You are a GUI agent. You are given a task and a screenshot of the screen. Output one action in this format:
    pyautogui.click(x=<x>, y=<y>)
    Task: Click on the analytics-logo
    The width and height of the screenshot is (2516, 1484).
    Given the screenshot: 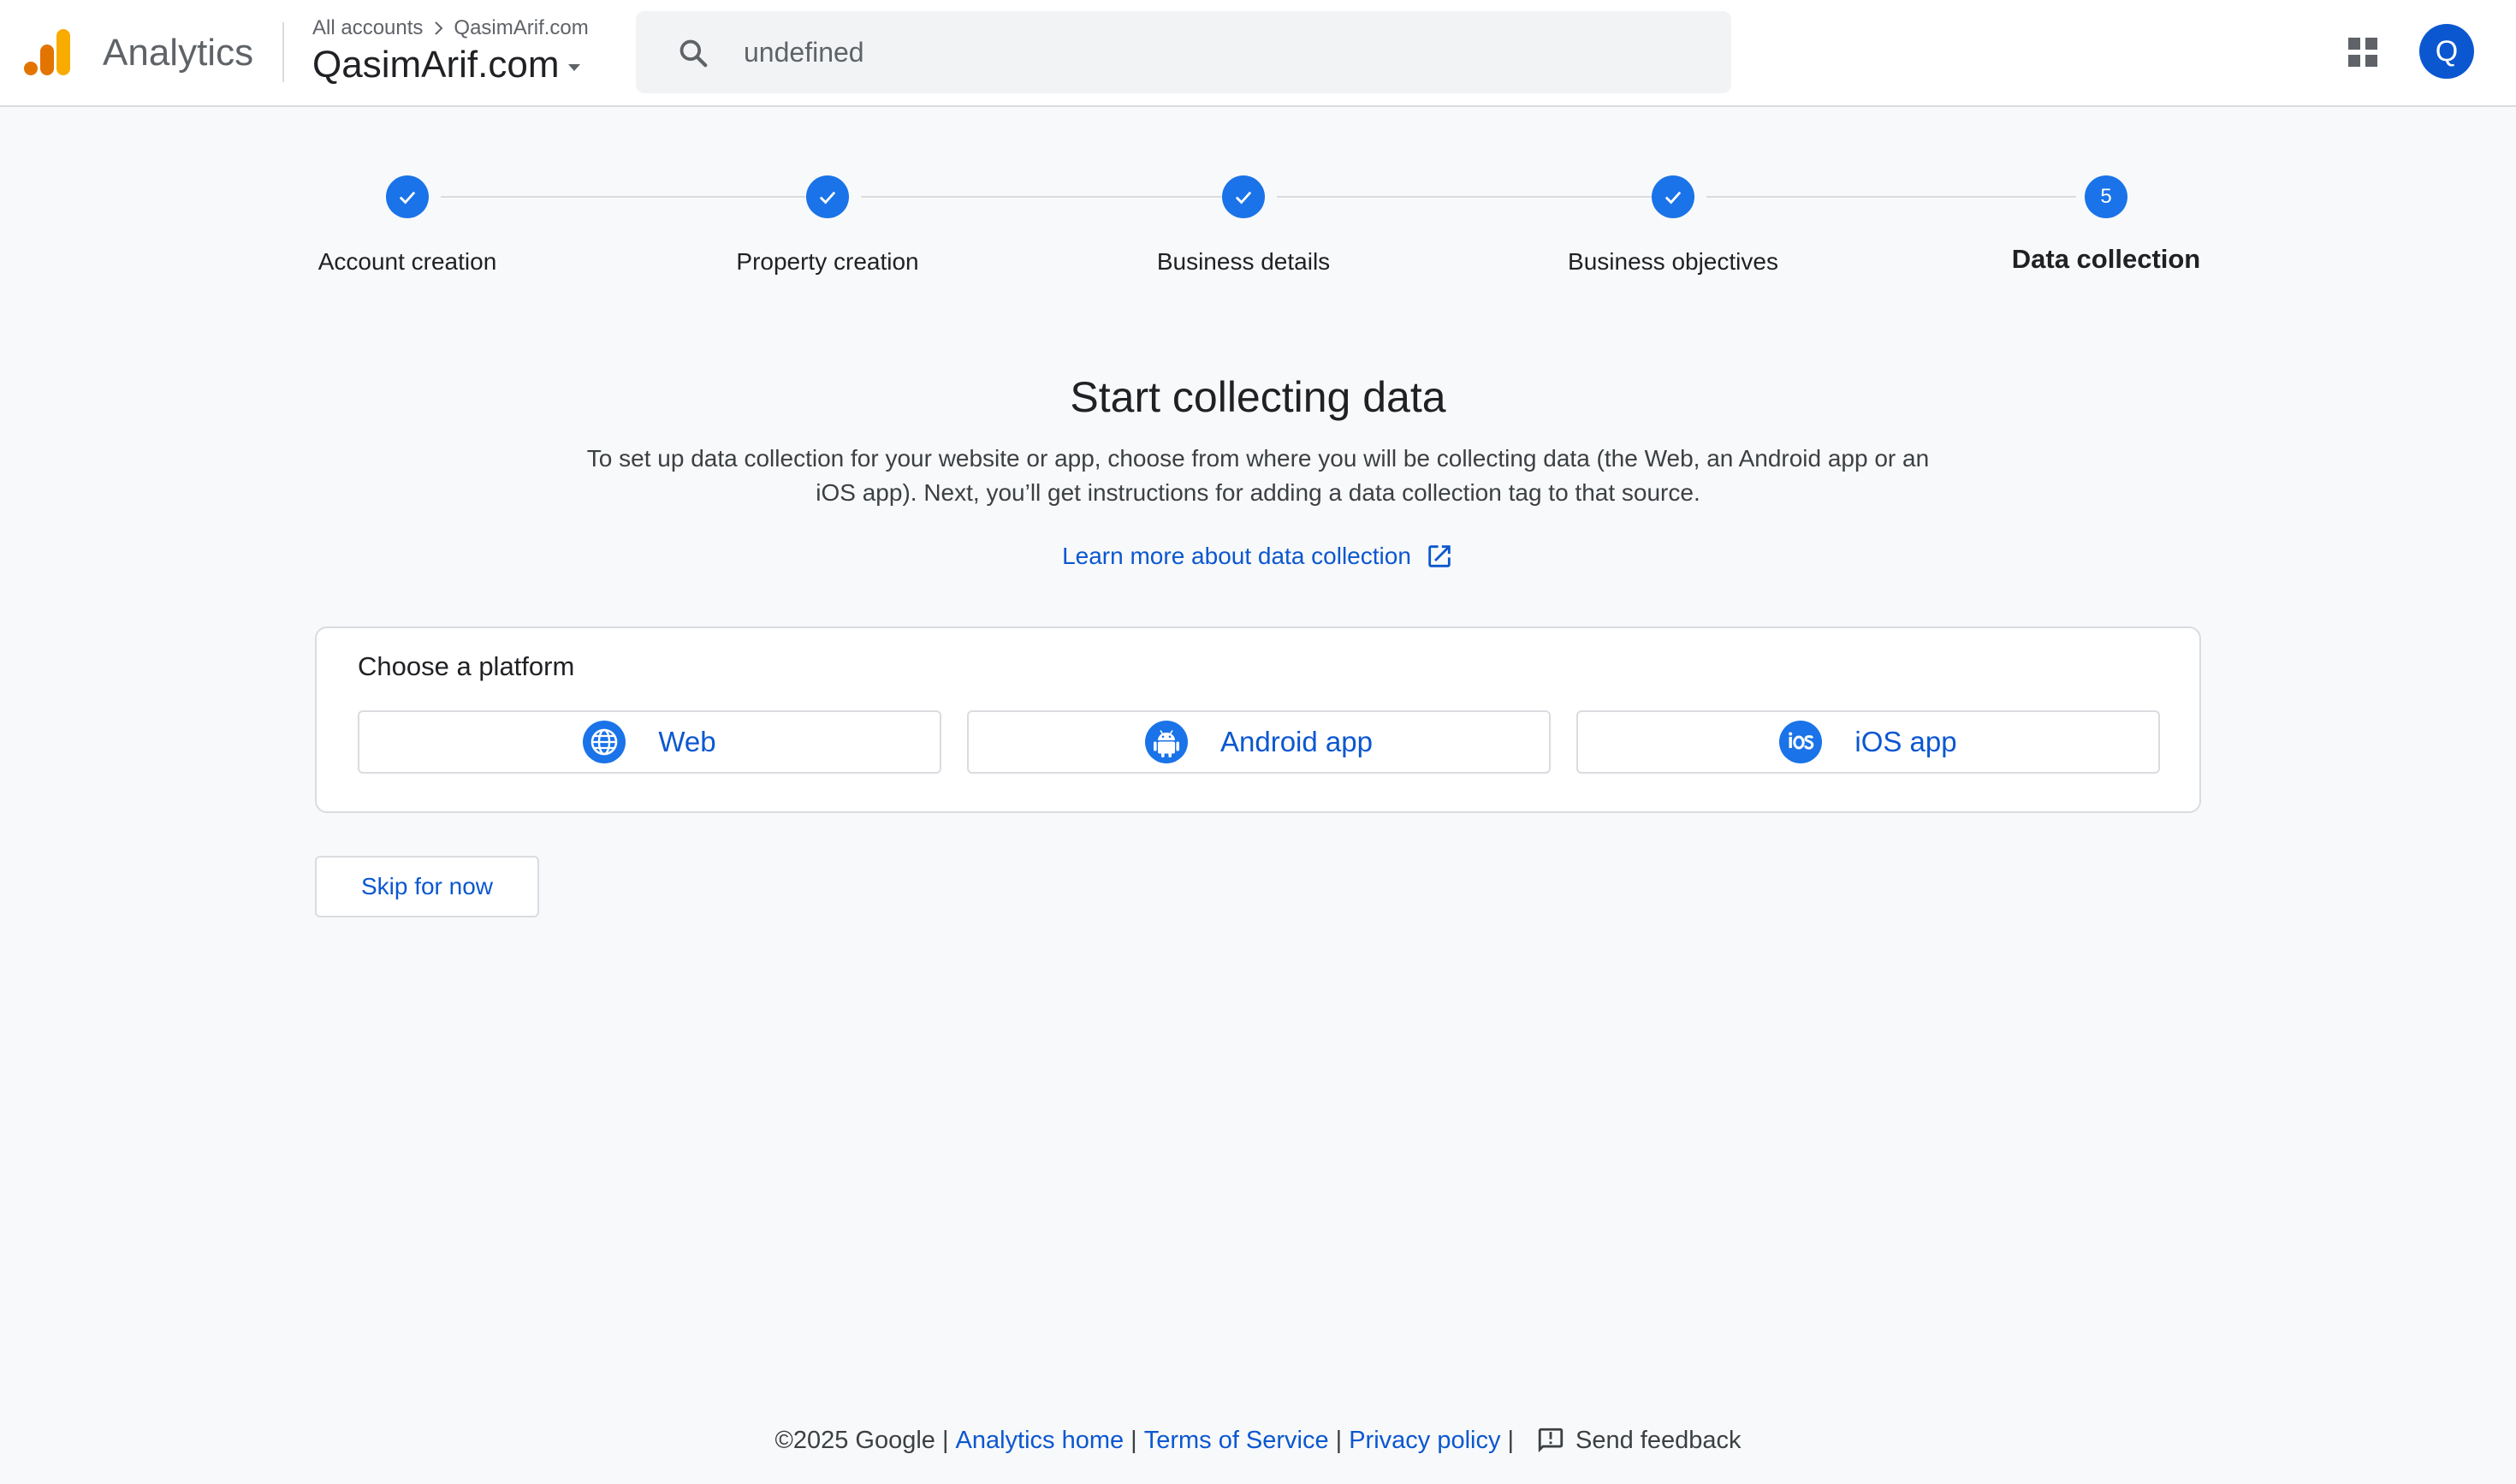 What is the action you would take?
    pyautogui.click(x=48, y=52)
    